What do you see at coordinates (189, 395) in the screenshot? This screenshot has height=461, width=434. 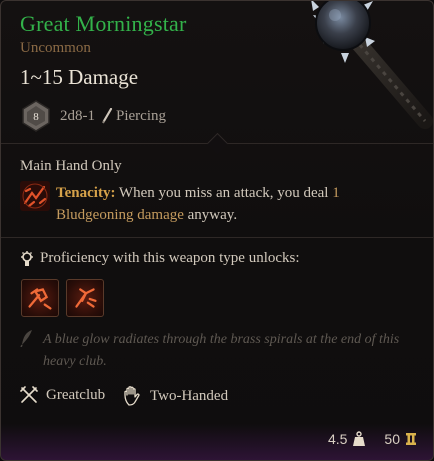 I see `handedness-label: Two-Handed` at bounding box center [189, 395].